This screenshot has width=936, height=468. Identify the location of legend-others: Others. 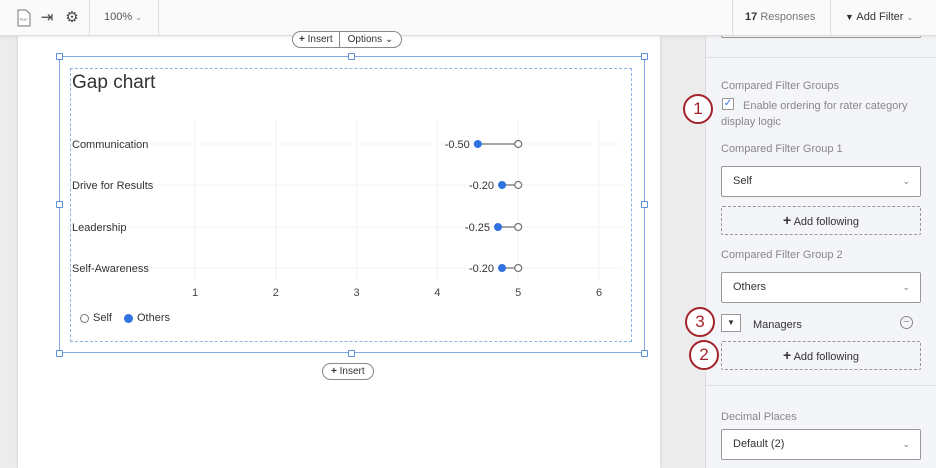
(153, 318).